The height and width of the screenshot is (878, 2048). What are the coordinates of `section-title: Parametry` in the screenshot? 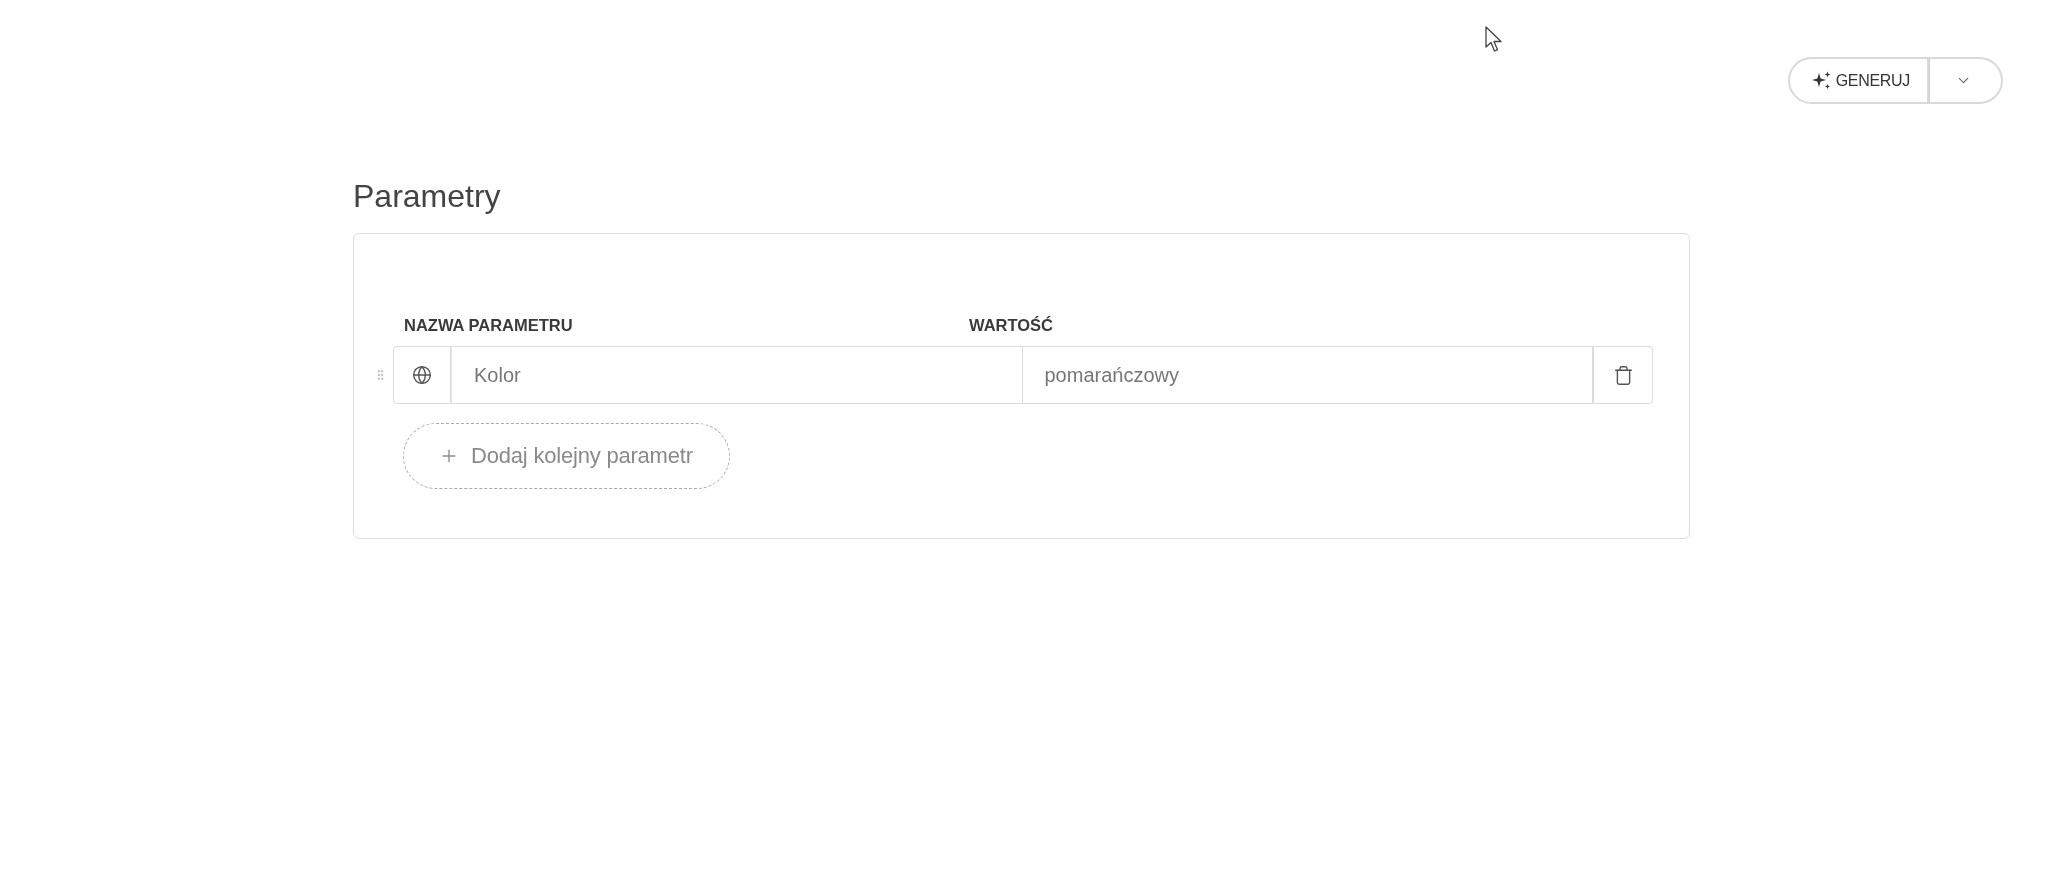 It's located at (427, 196).